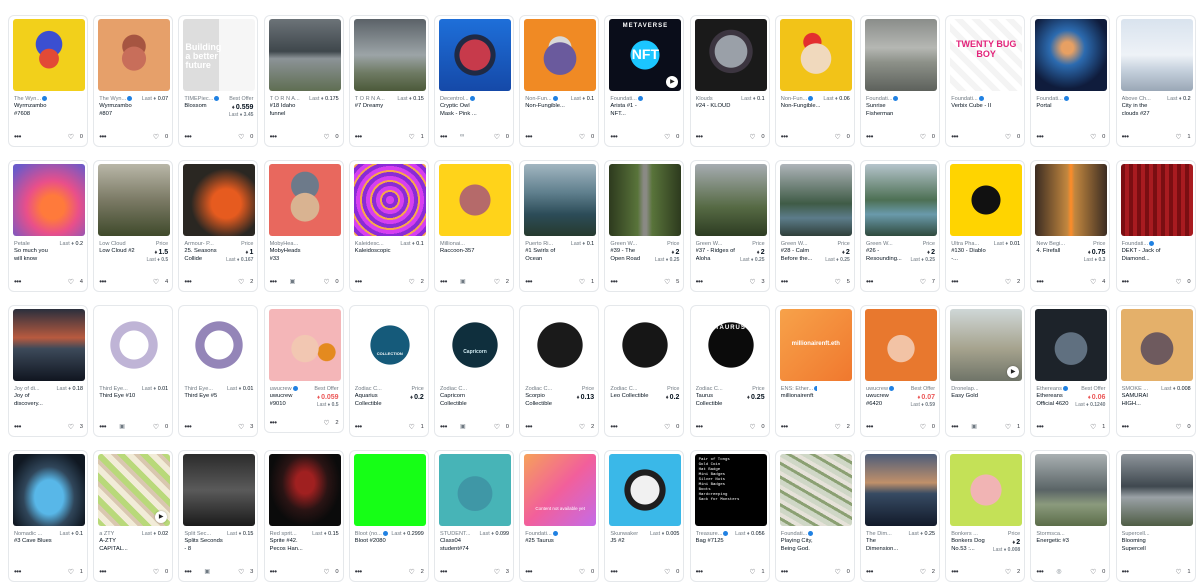 The height and width of the screenshot is (587, 1200). I want to click on nft-name: Third Eye #5, so click(204, 397).